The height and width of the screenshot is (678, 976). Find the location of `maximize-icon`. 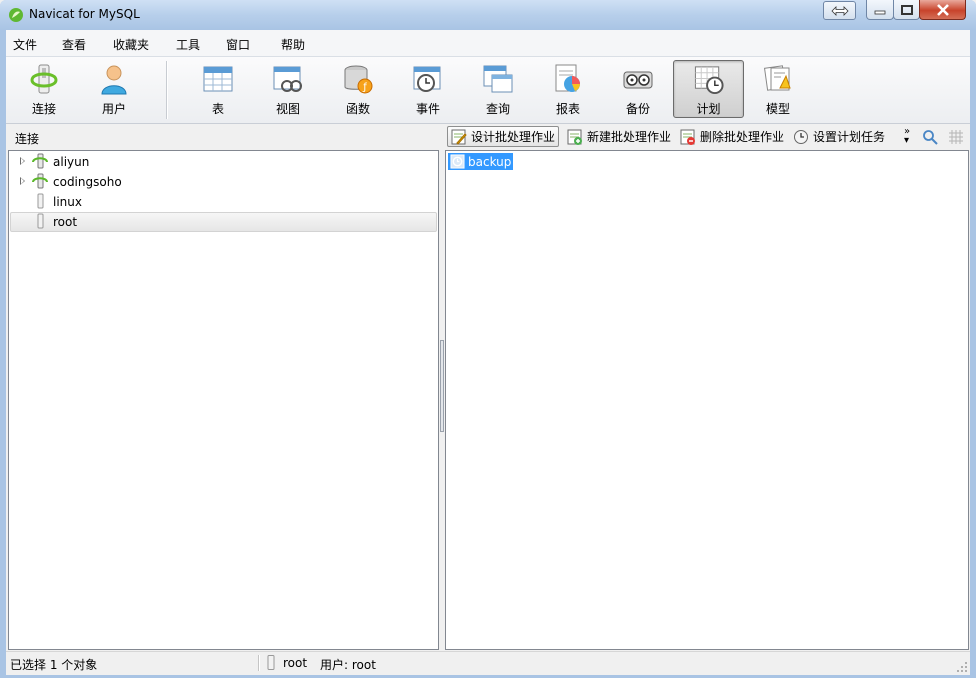

maximize-icon is located at coordinates (906, 9).